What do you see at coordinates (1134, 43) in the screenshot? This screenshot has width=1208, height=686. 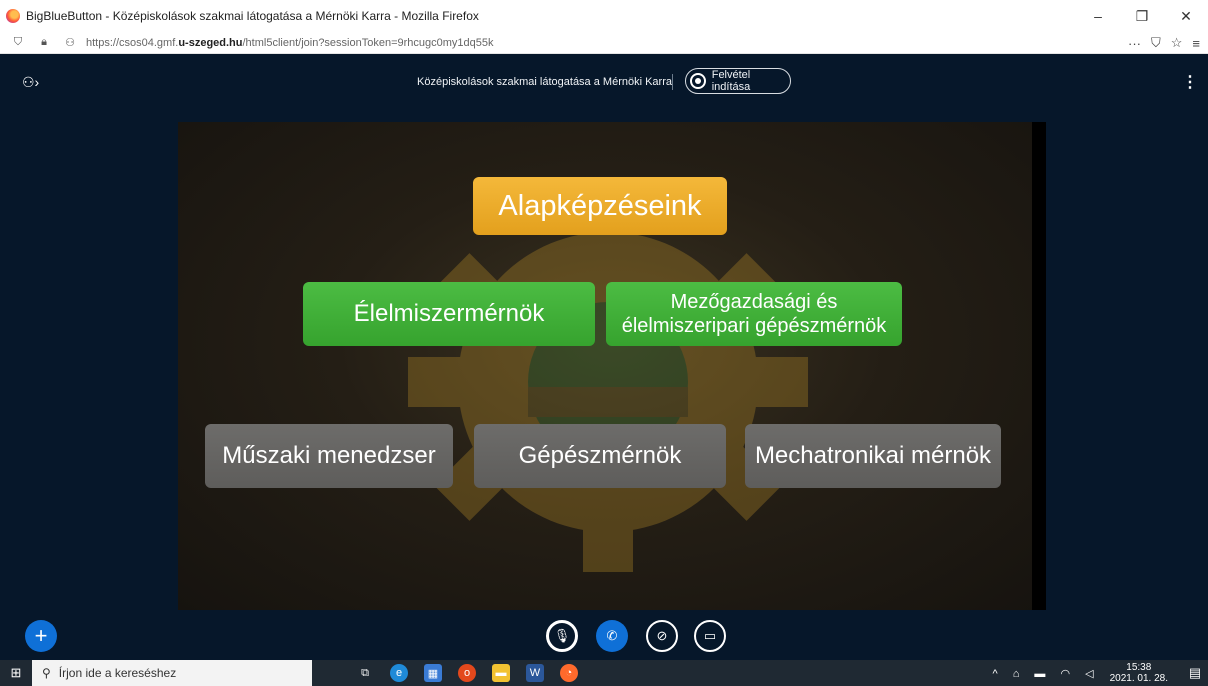 I see `more-icon: ···` at bounding box center [1134, 43].